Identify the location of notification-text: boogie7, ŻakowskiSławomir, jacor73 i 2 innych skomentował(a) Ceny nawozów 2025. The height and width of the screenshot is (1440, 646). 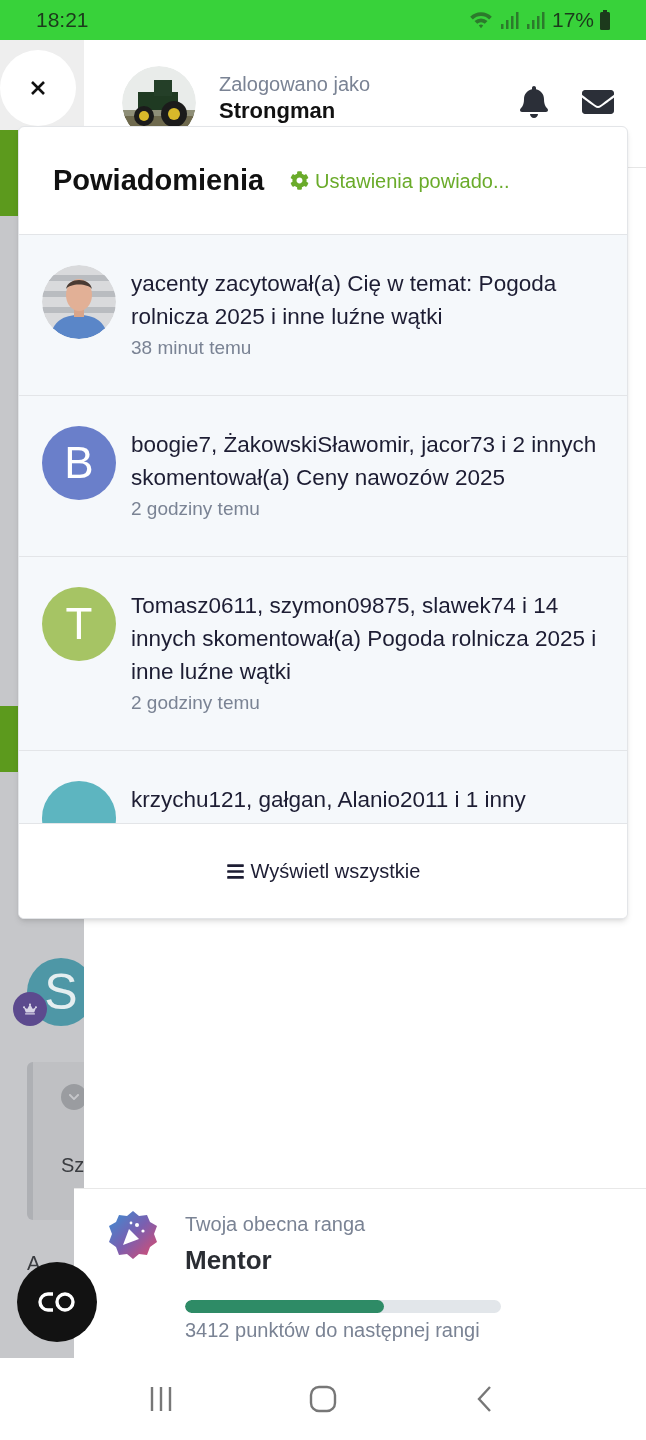
(364, 461).